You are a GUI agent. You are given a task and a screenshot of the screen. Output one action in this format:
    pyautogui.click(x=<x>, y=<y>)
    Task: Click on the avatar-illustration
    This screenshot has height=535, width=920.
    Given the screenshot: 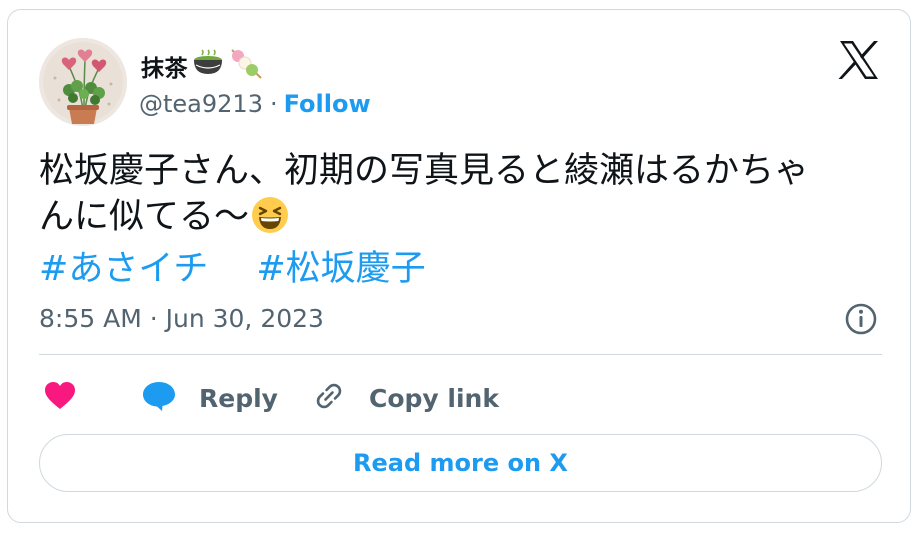 What is the action you would take?
    pyautogui.click(x=83, y=82)
    